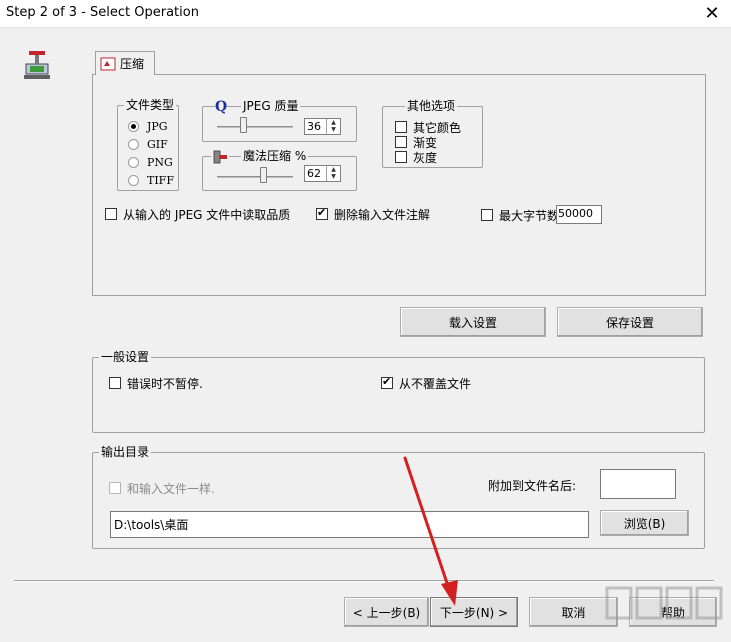  Describe the element at coordinates (157, 126) in the screenshot. I see `radio-label: JPG` at that location.